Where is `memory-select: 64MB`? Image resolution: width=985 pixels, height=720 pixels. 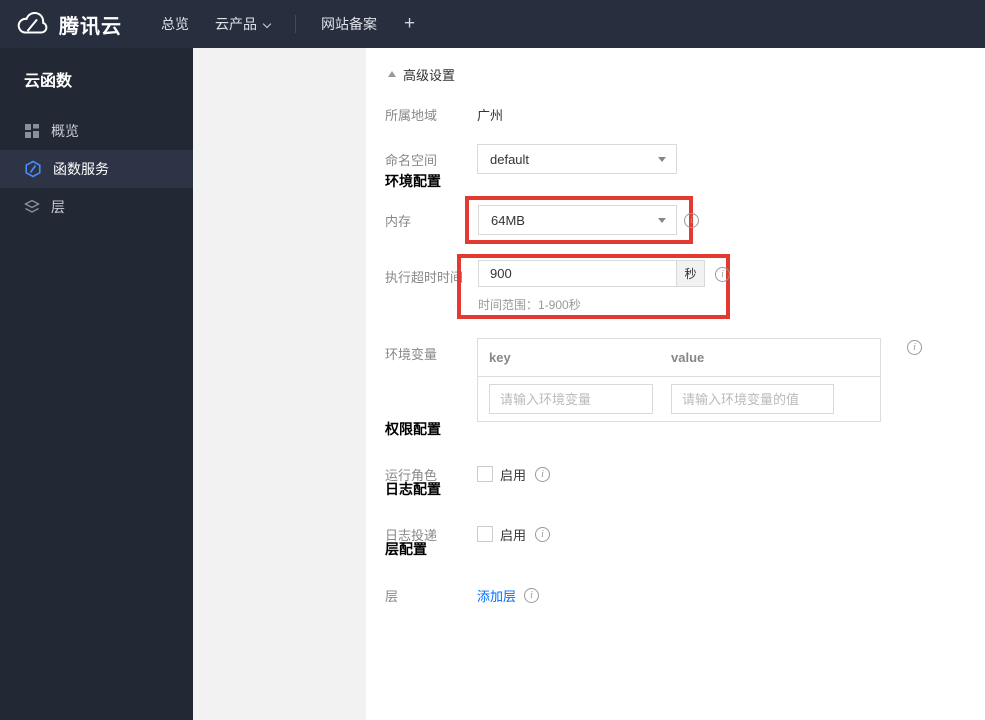
memory-select: 64MB is located at coordinates (577, 220).